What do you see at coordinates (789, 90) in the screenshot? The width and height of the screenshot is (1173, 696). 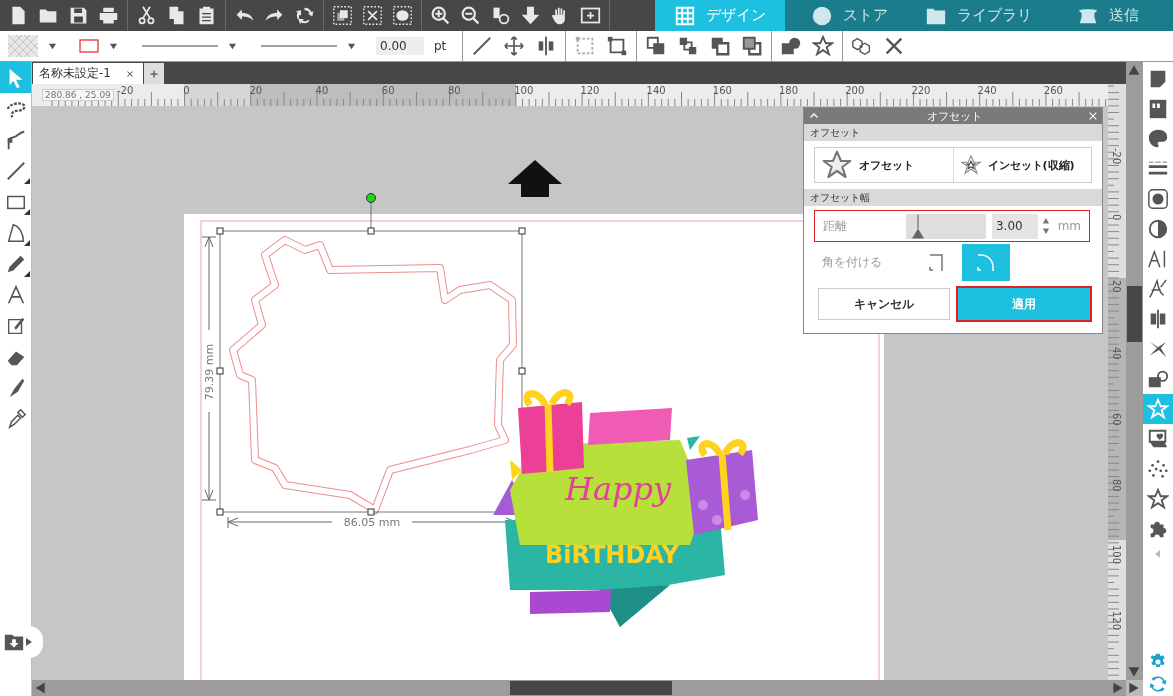 I see `ruler-label: 180` at bounding box center [789, 90].